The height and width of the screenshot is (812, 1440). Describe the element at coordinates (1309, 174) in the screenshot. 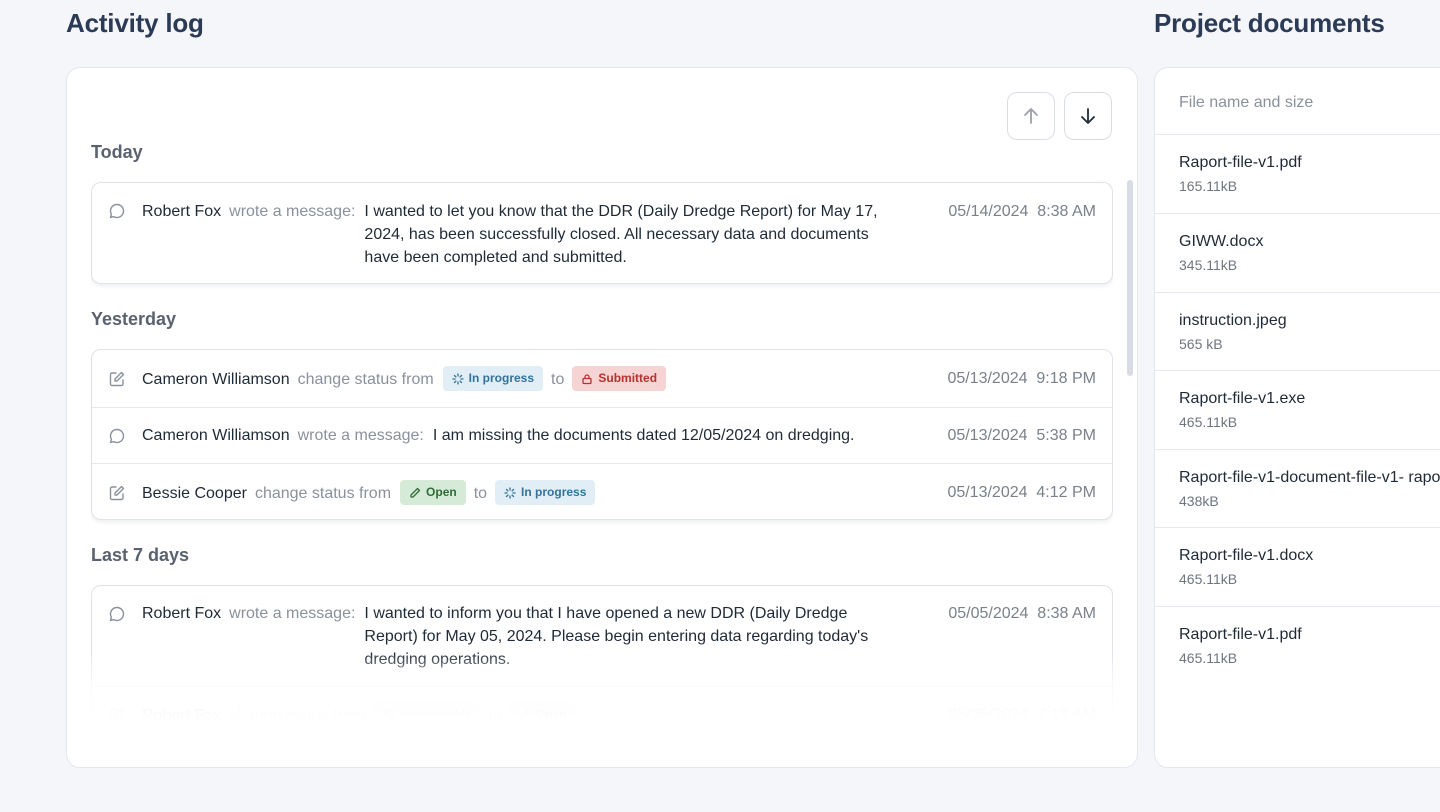

I see `document-item: Raport-file-v1.pdf 165.11kB` at that location.